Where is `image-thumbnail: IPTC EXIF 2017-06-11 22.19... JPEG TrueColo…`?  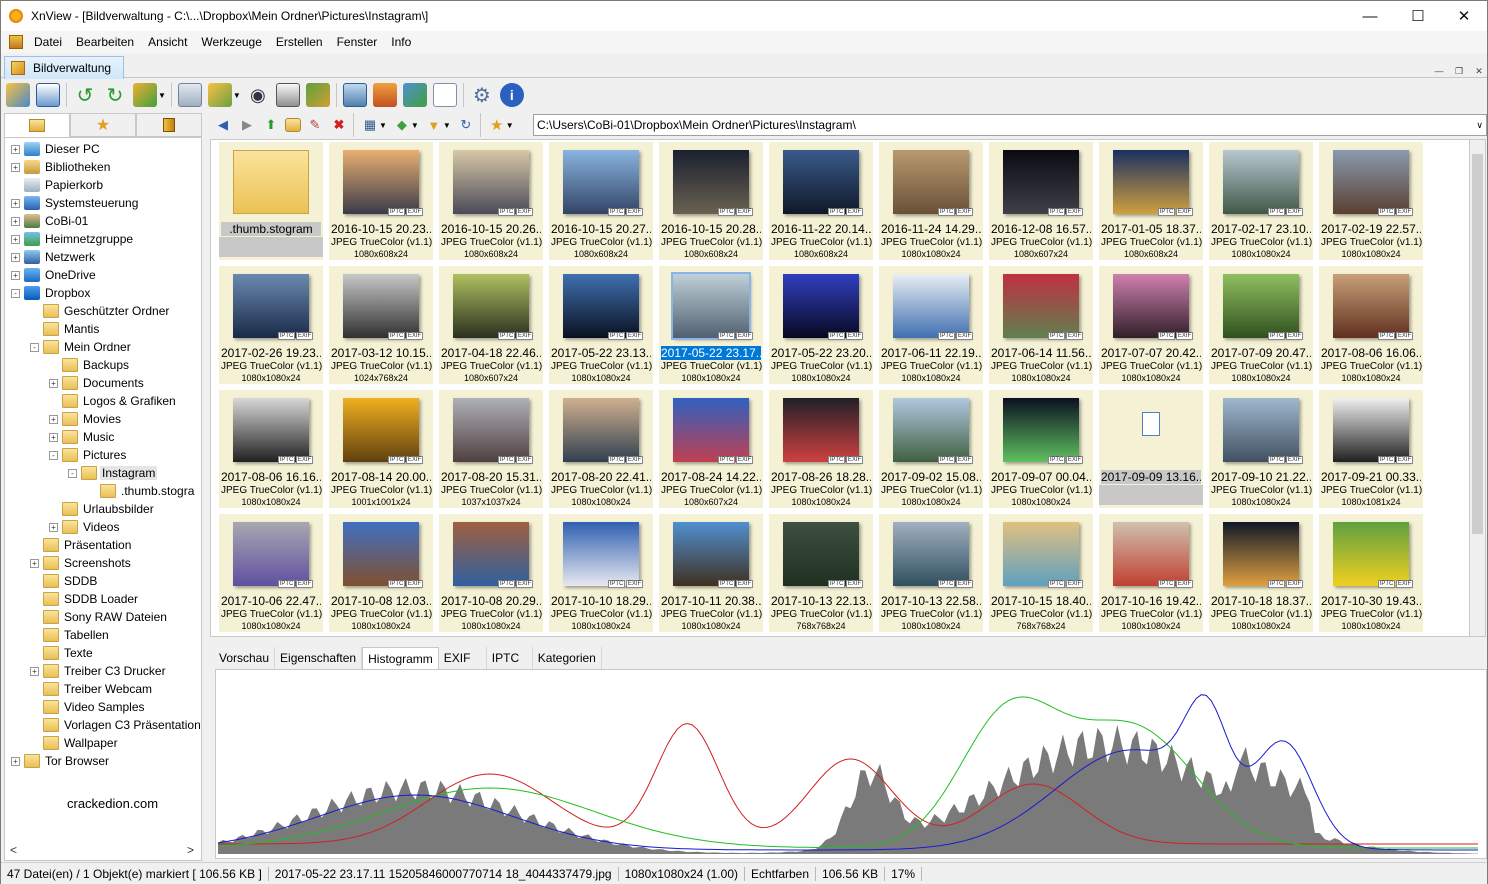
image-thumbnail: IPTC EXIF 2017-06-11 22.19... JPEG TrueColo… is located at coordinates (931, 325).